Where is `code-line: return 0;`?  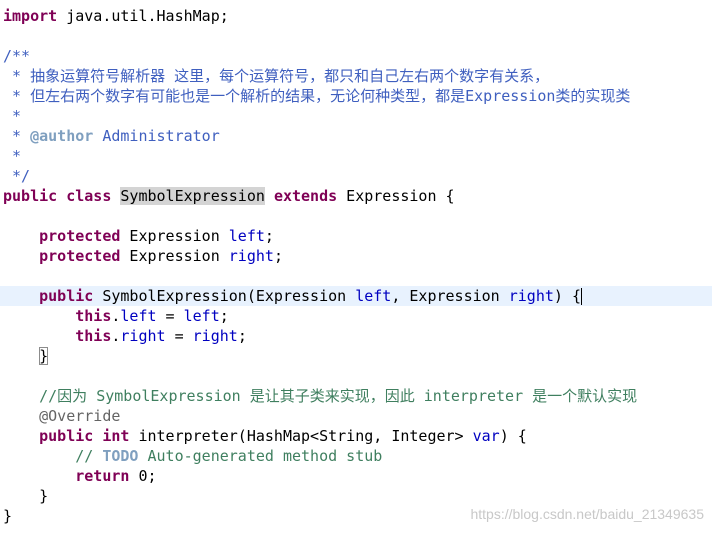 code-line: return 0; is located at coordinates (356, 476).